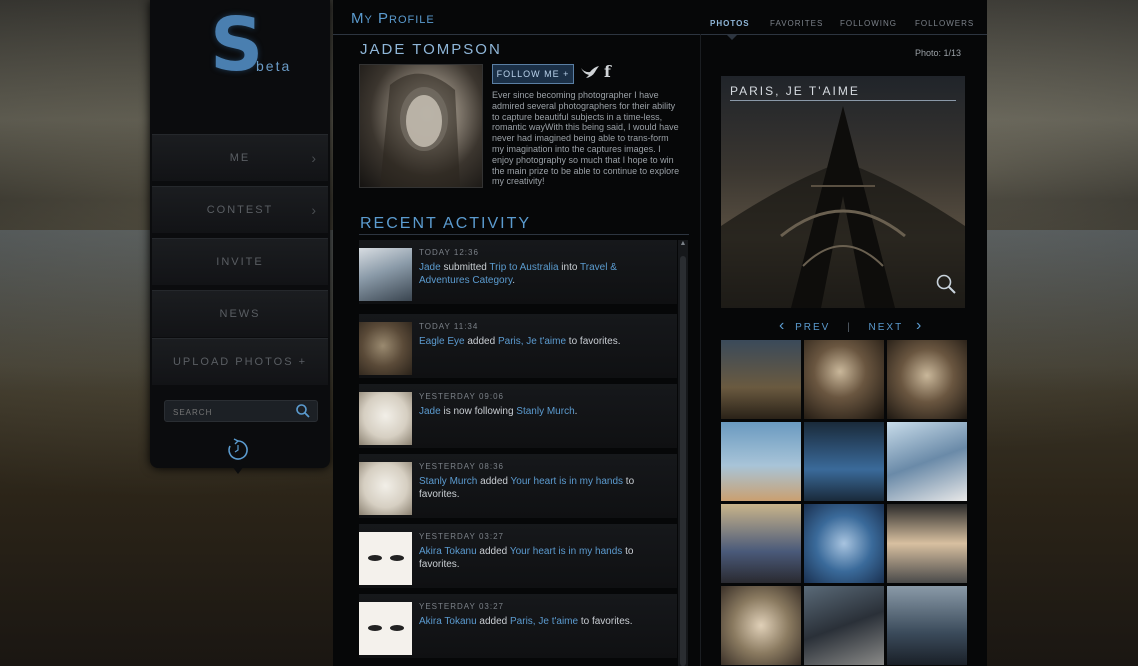  I want to click on logo-letter: S, so click(236, 45).